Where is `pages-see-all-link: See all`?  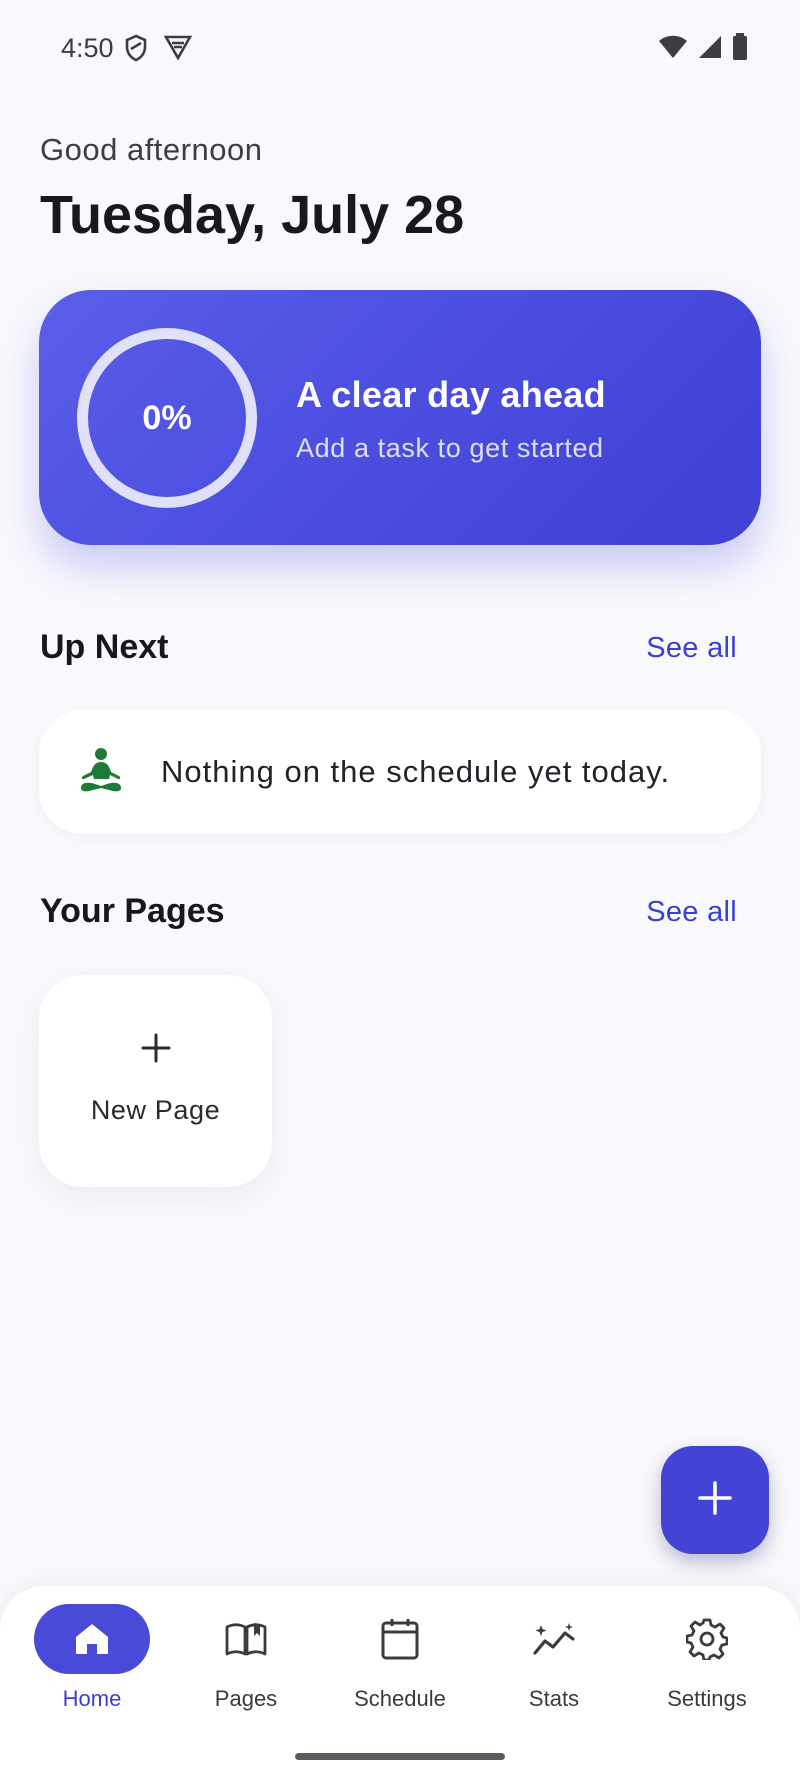 pages-see-all-link: See all is located at coordinates (691, 912).